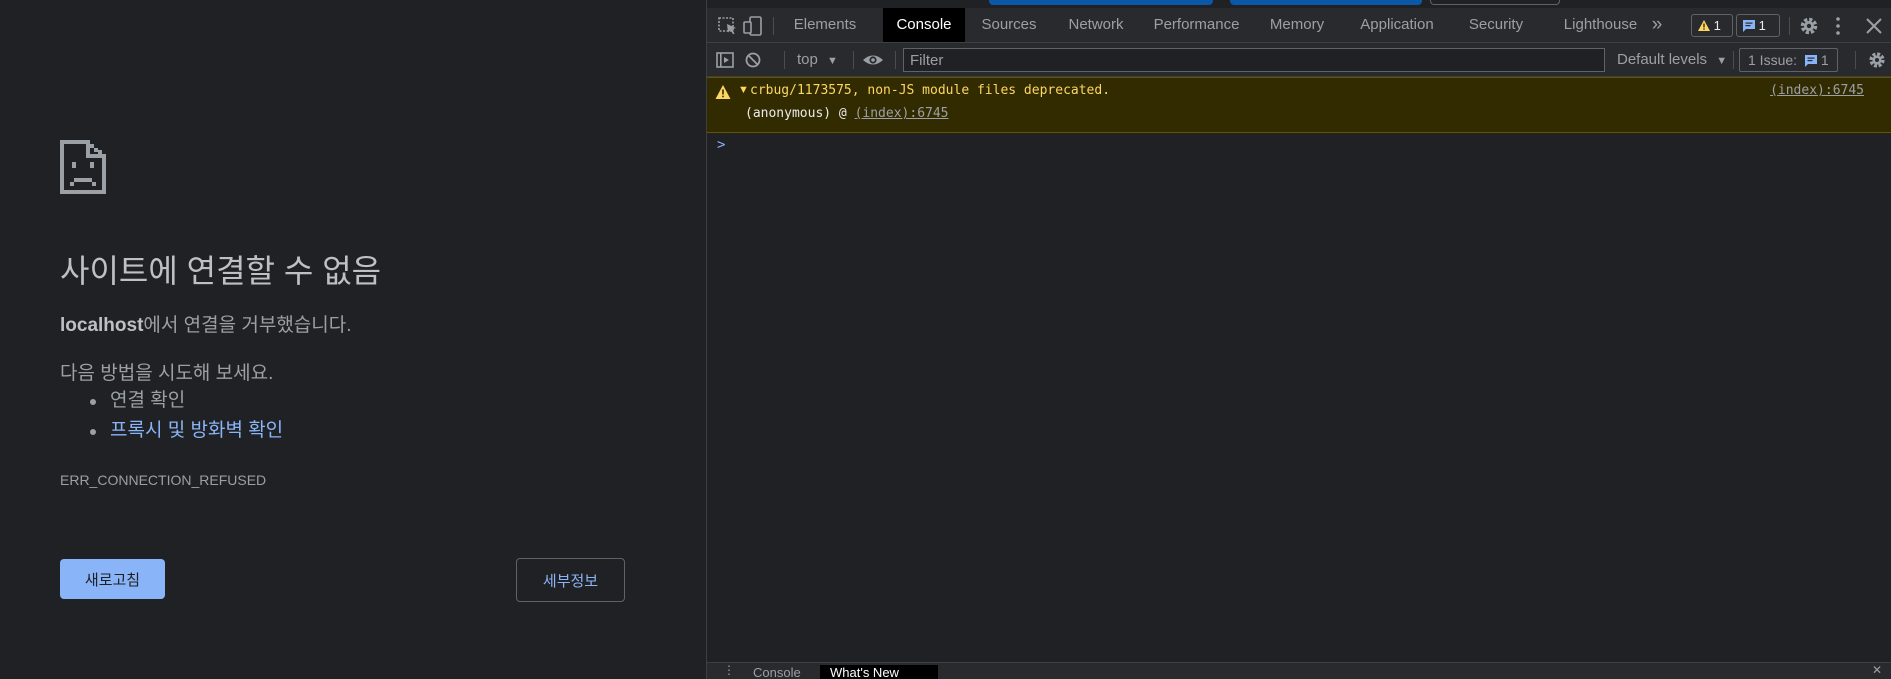  I want to click on console-settings-gear-icon, so click(1877, 60).